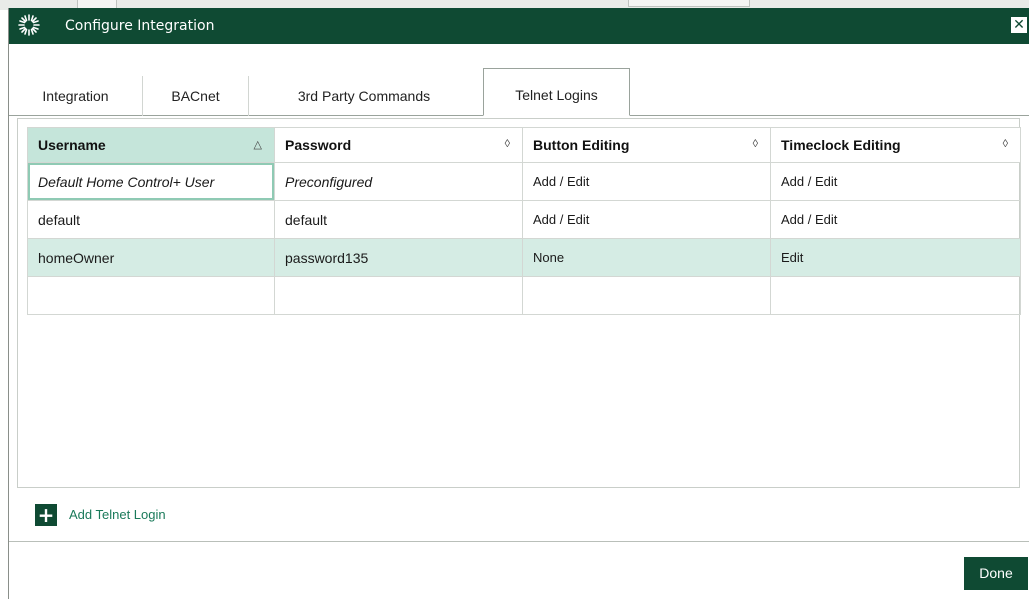 The height and width of the screenshot is (599, 1029). I want to click on tab-integration: Integration, so click(76, 96).